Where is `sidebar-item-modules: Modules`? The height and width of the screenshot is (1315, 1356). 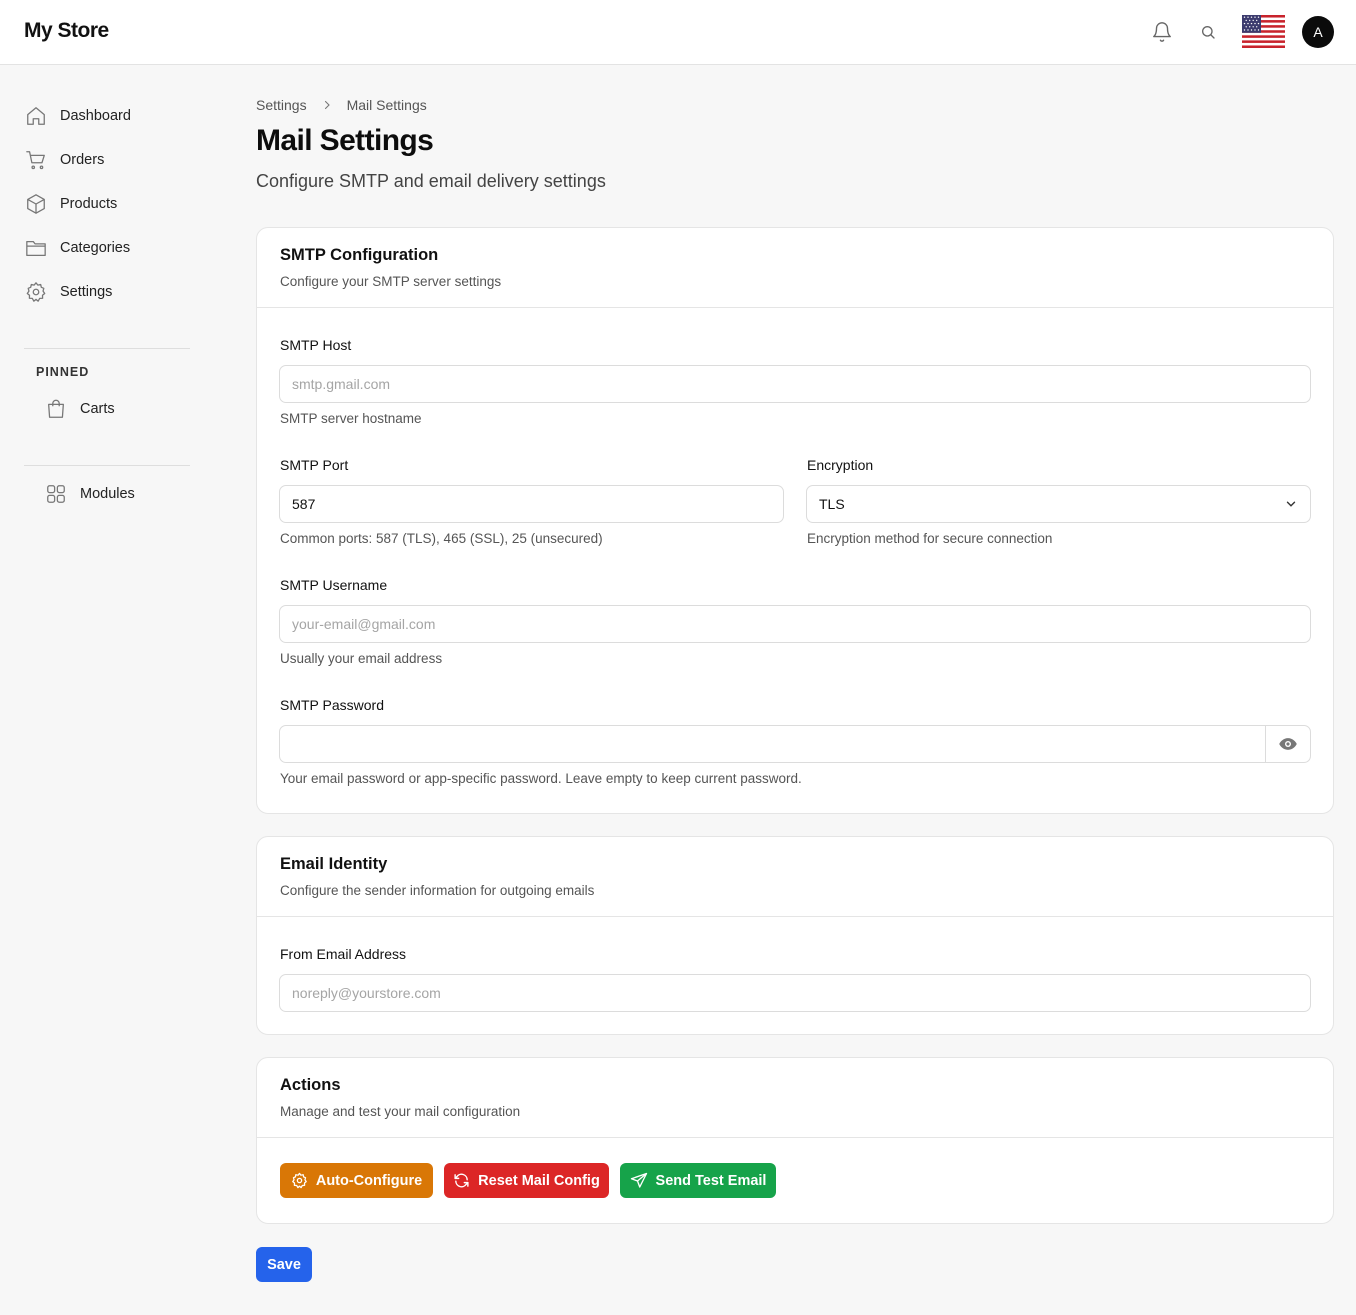 sidebar-item-modules: Modules is located at coordinates (119, 494).